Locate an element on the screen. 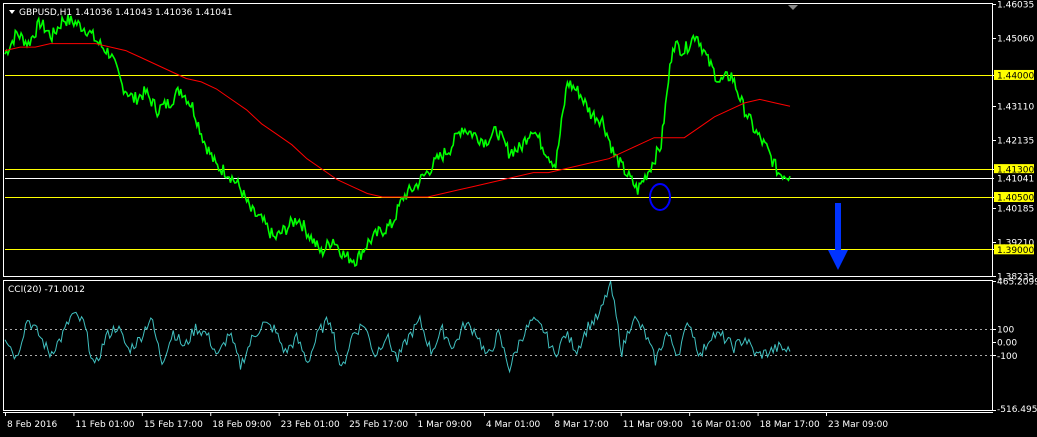 This screenshot has width=1037, height=437. x-tick-label: 23 Feb 01:00 is located at coordinates (310, 425).